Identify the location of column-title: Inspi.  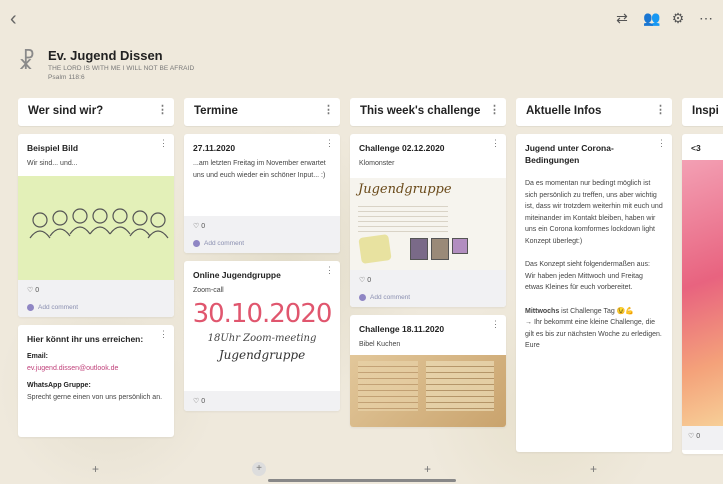
(705, 111).